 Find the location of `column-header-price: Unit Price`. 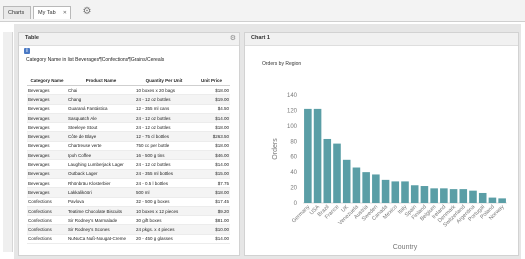

column-header-price: Unit Price is located at coordinates (211, 82).